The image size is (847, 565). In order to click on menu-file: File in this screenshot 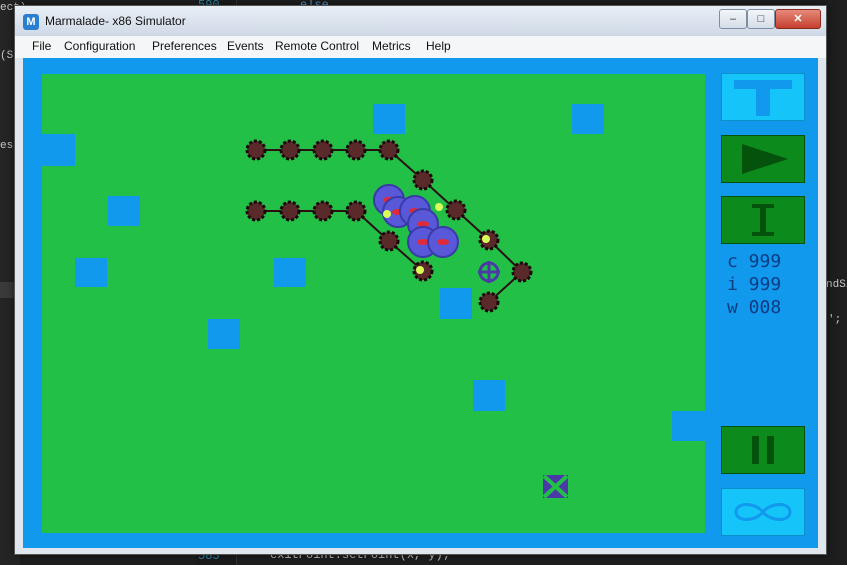, I will do `click(41, 46)`.